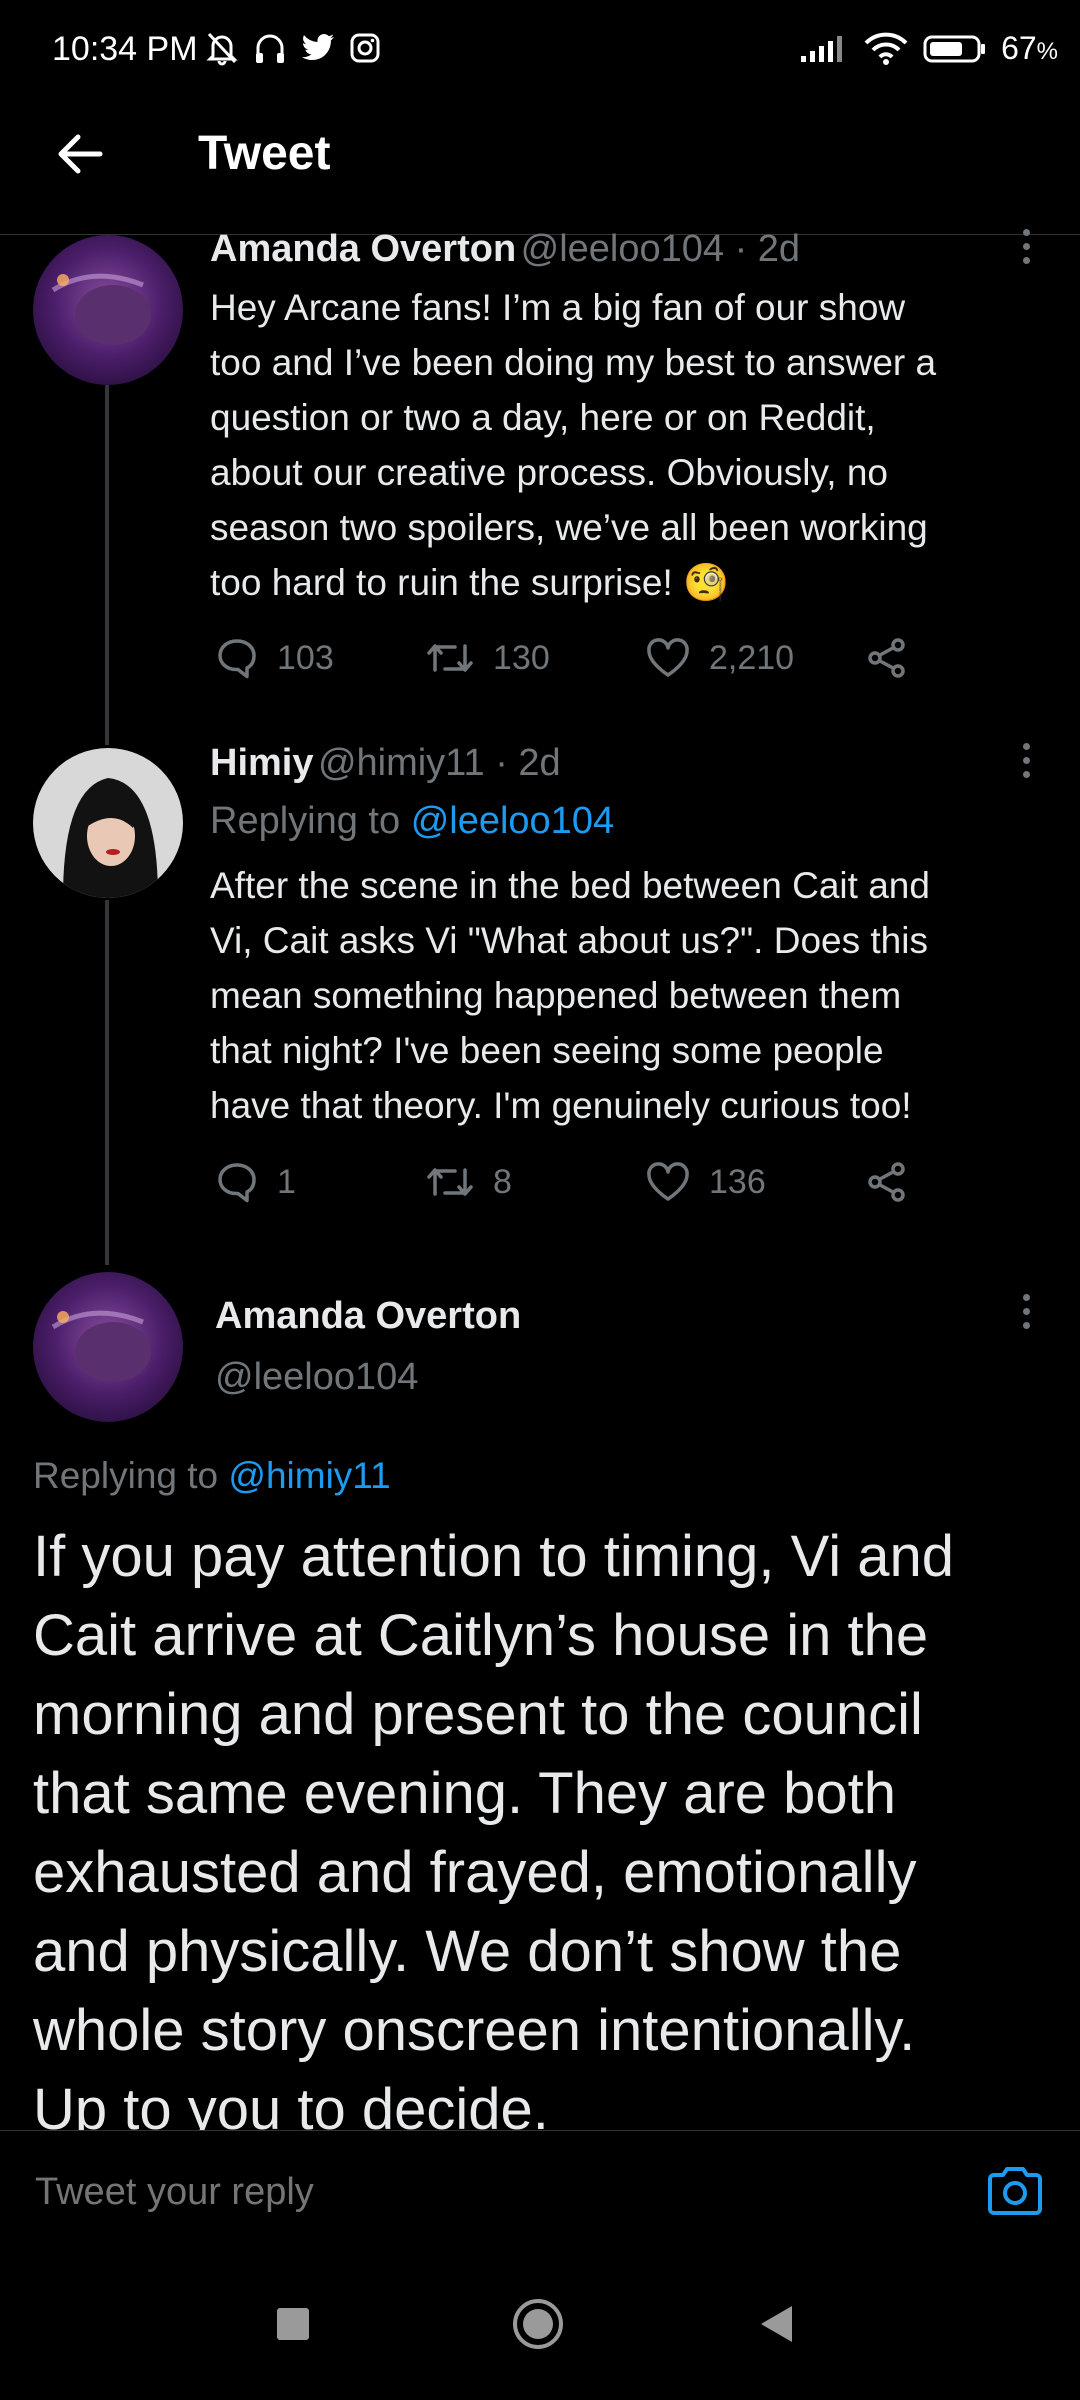 Image resolution: width=1080 pixels, height=2400 pixels. What do you see at coordinates (822, 48) in the screenshot?
I see `signal-icon` at bounding box center [822, 48].